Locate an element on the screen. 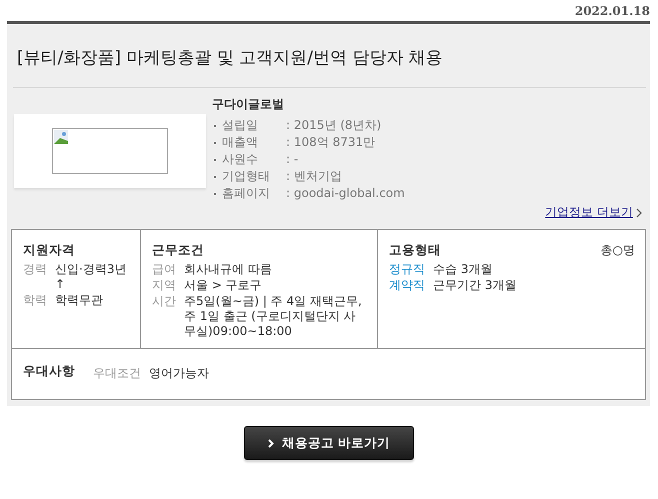  info-value: : 2015년 (8년차) is located at coordinates (334, 125).